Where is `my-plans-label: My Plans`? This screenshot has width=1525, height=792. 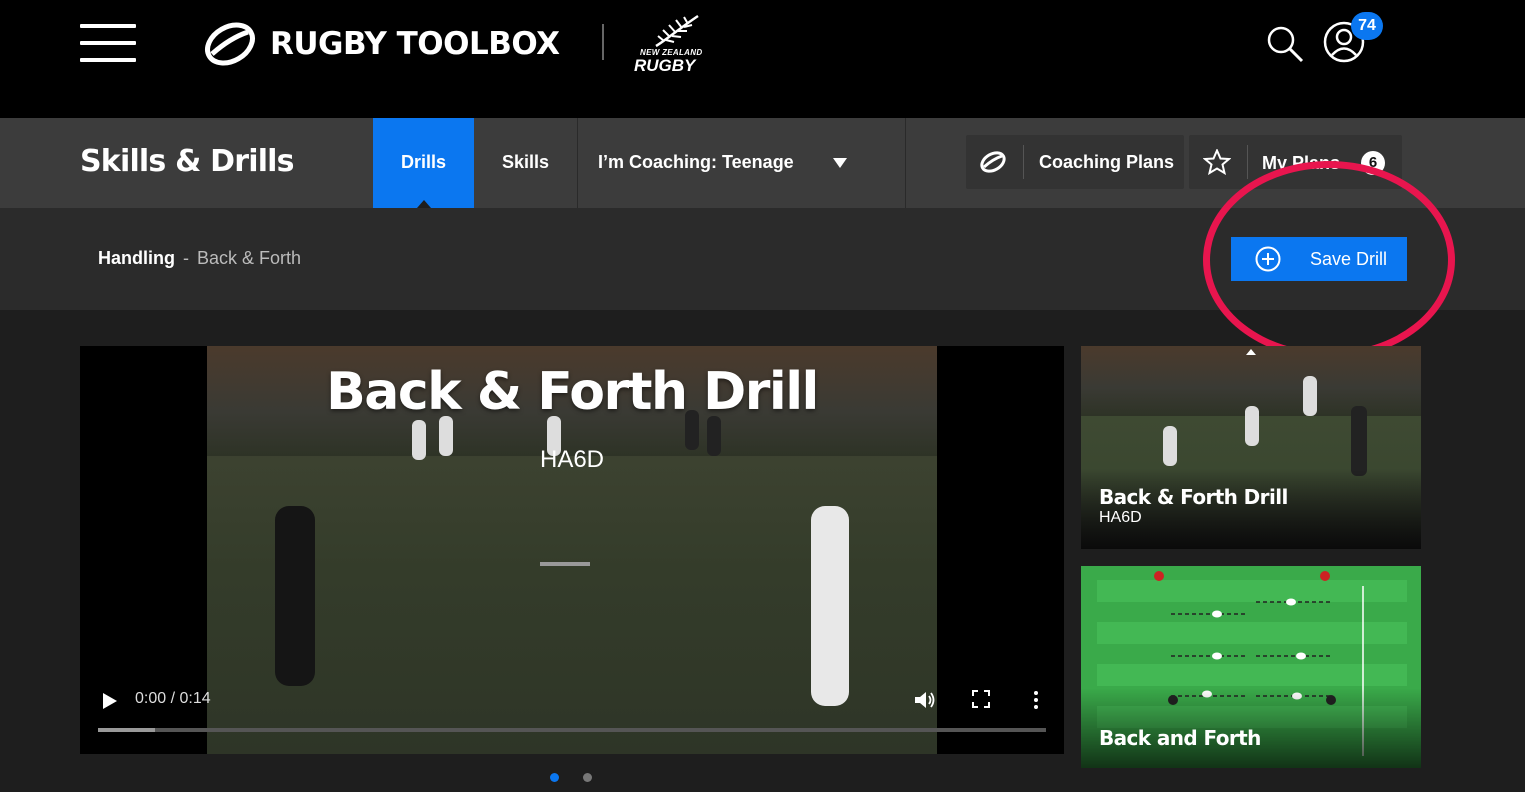
my-plans-label: My Plans is located at coordinates (1301, 163).